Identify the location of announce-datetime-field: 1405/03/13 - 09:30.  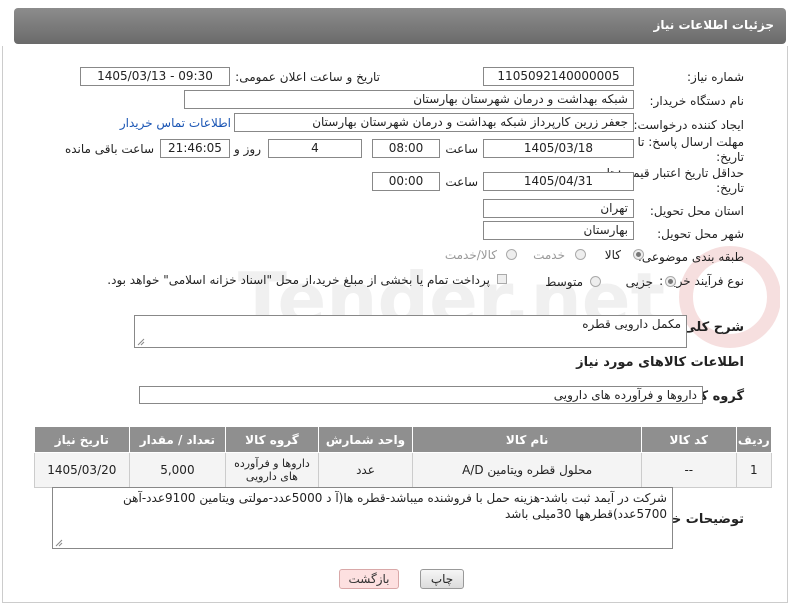
(155, 76).